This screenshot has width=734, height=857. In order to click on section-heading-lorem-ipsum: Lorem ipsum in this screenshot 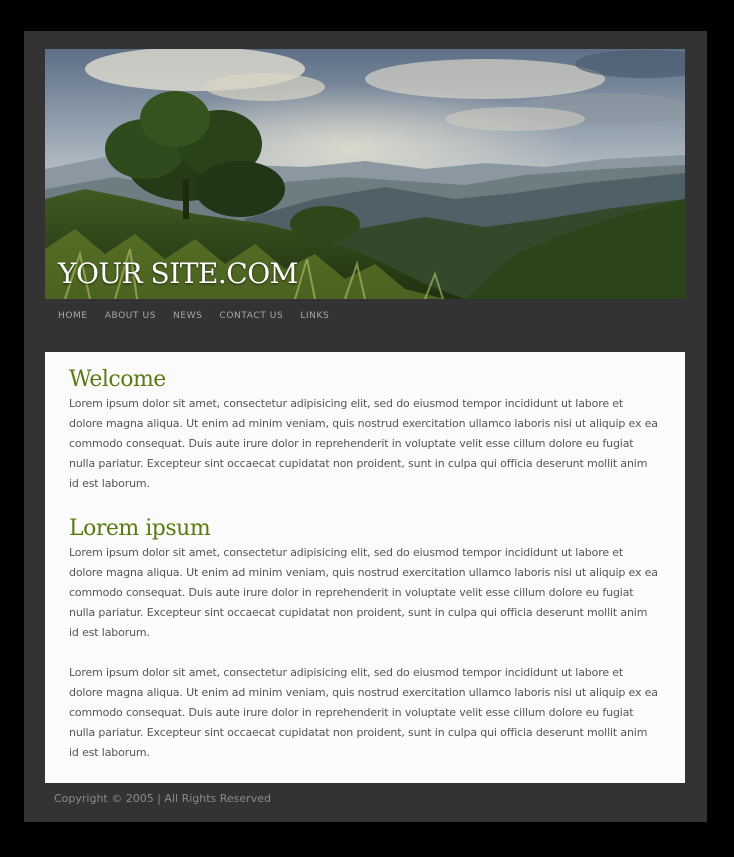, I will do `click(140, 528)`.